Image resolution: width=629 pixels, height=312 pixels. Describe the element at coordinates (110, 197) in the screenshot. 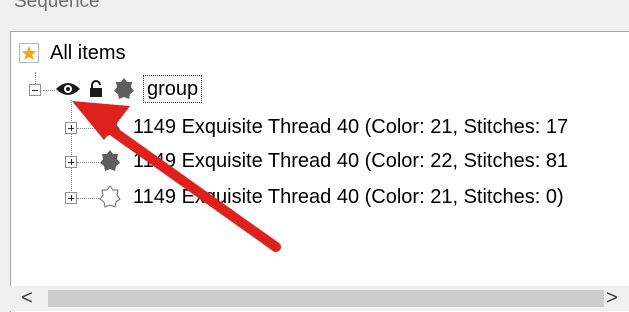

I see `outline-shape-icon` at that location.